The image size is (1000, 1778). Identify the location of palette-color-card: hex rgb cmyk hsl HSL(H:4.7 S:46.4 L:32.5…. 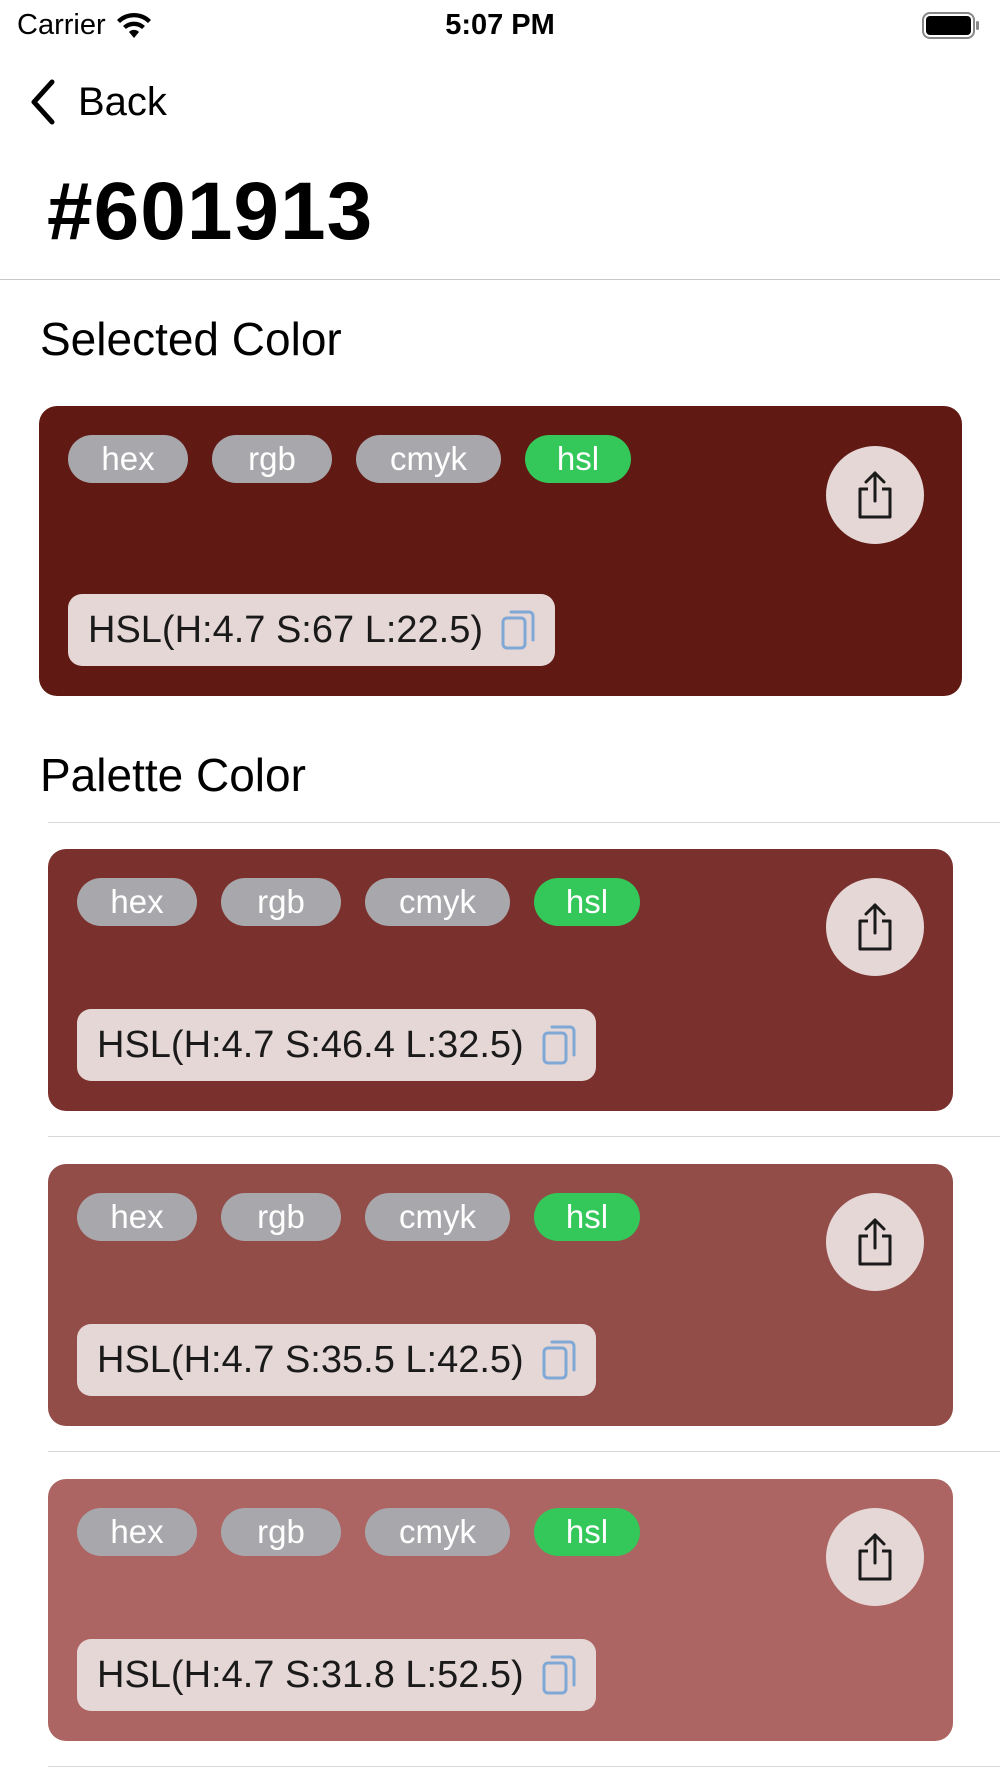
(500, 980).